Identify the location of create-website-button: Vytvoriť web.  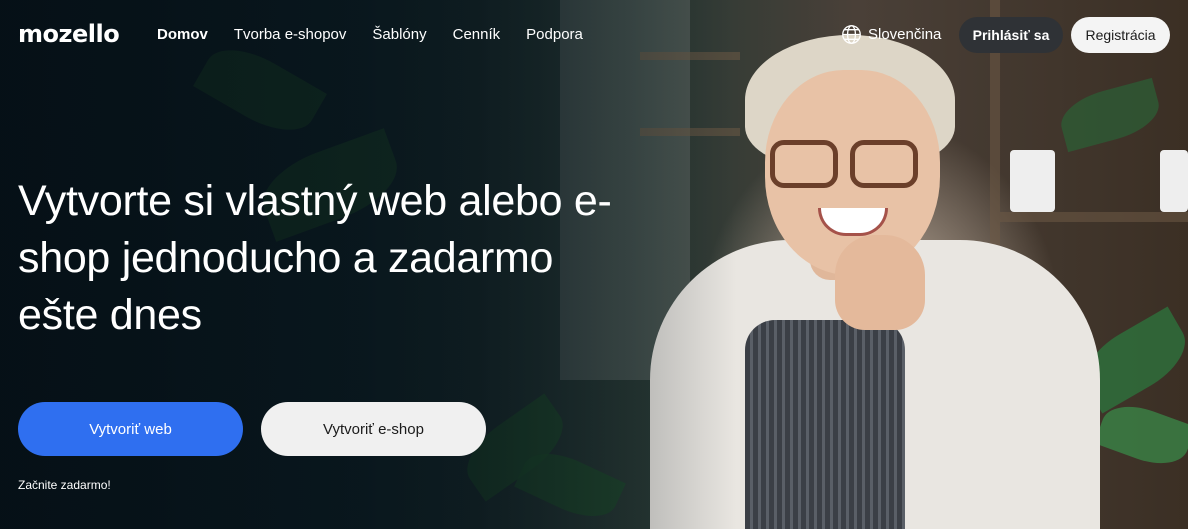
(130, 429).